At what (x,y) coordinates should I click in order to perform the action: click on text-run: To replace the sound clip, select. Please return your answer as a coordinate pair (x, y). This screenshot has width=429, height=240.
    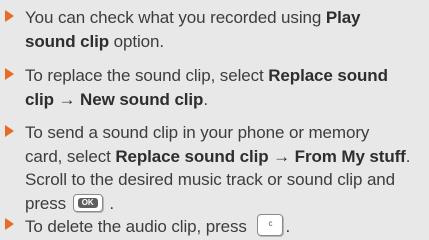
    Looking at the image, I should click on (147, 75).